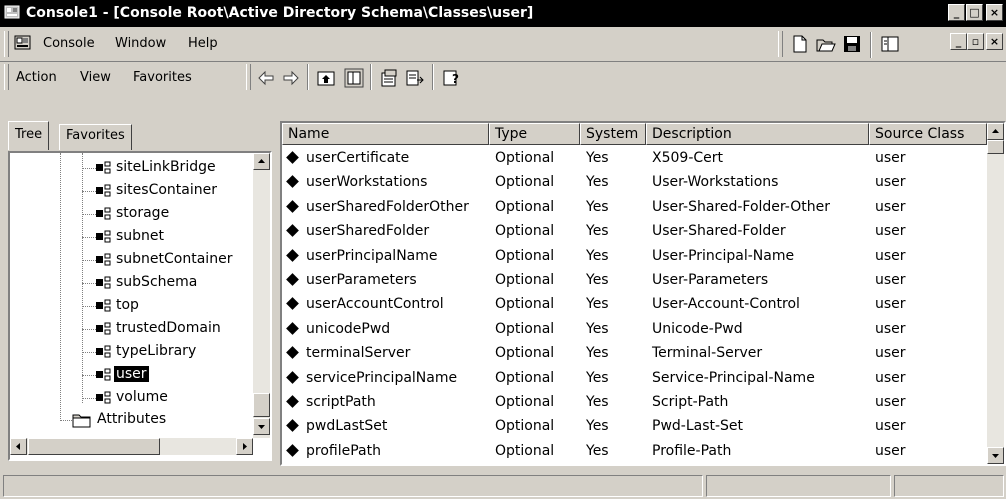 This screenshot has width=1006, height=499. I want to click on tree-item: top, so click(130, 306).